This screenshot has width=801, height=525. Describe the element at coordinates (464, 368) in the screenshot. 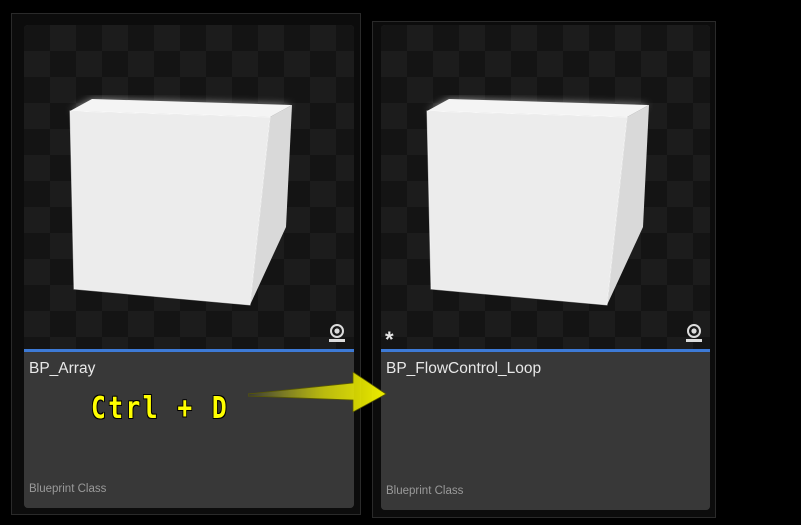

I see `asset-name-label: BP_FlowControl_Loop` at that location.